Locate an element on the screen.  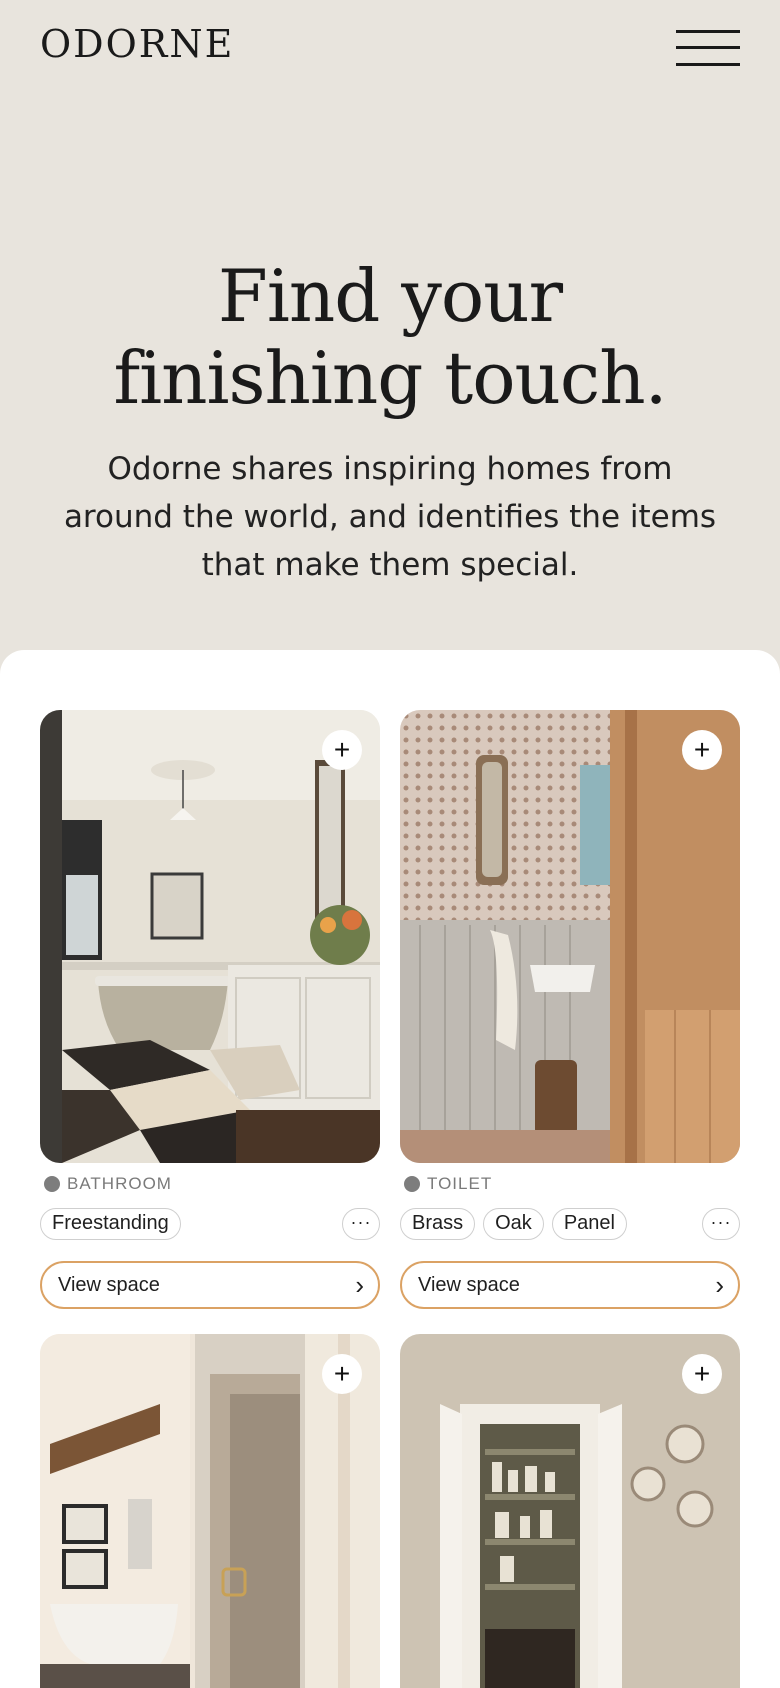
site-header: ODORNE is located at coordinates (390, 50).